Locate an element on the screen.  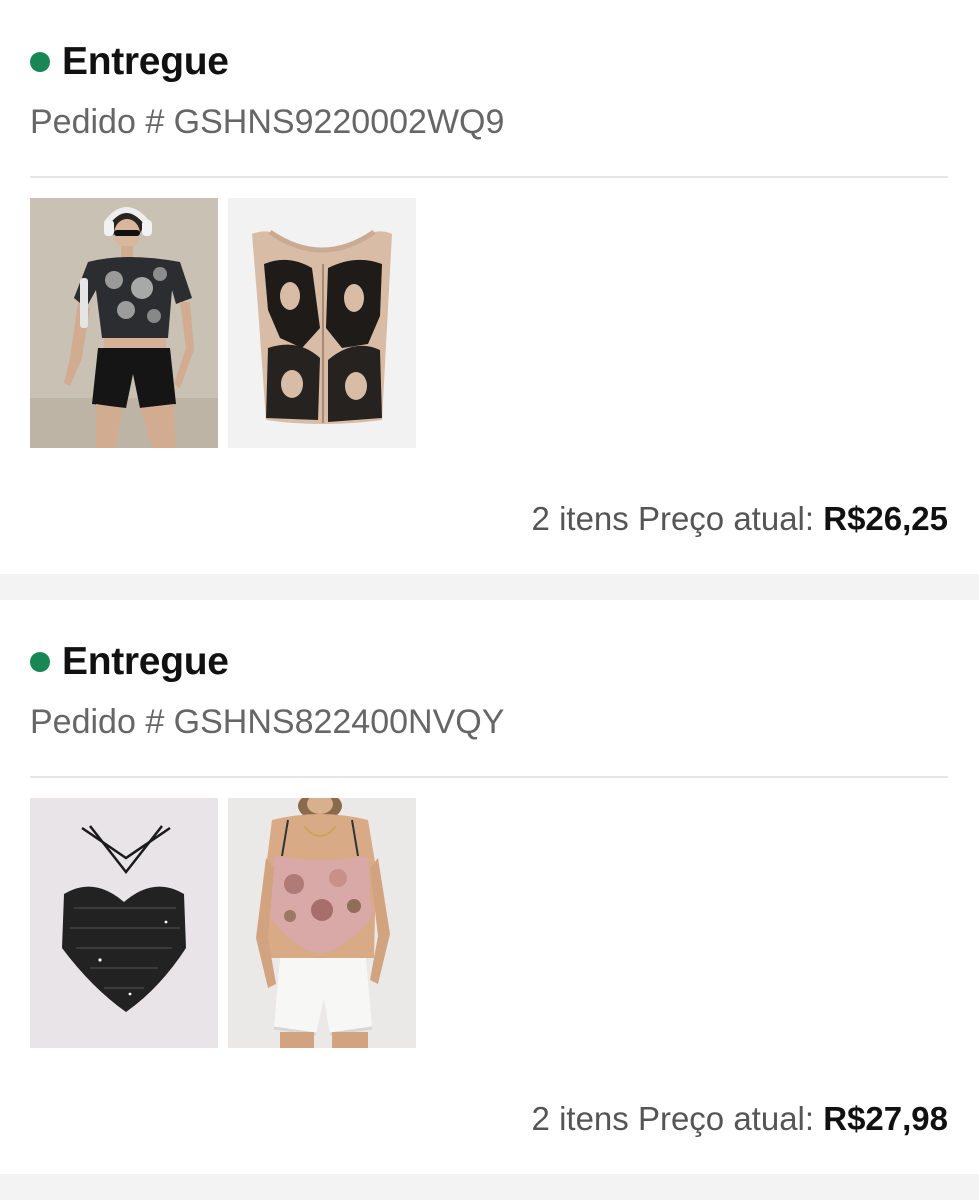
order-summary: 2 itens Preço atual: R$26,25 is located at coordinates (740, 519).